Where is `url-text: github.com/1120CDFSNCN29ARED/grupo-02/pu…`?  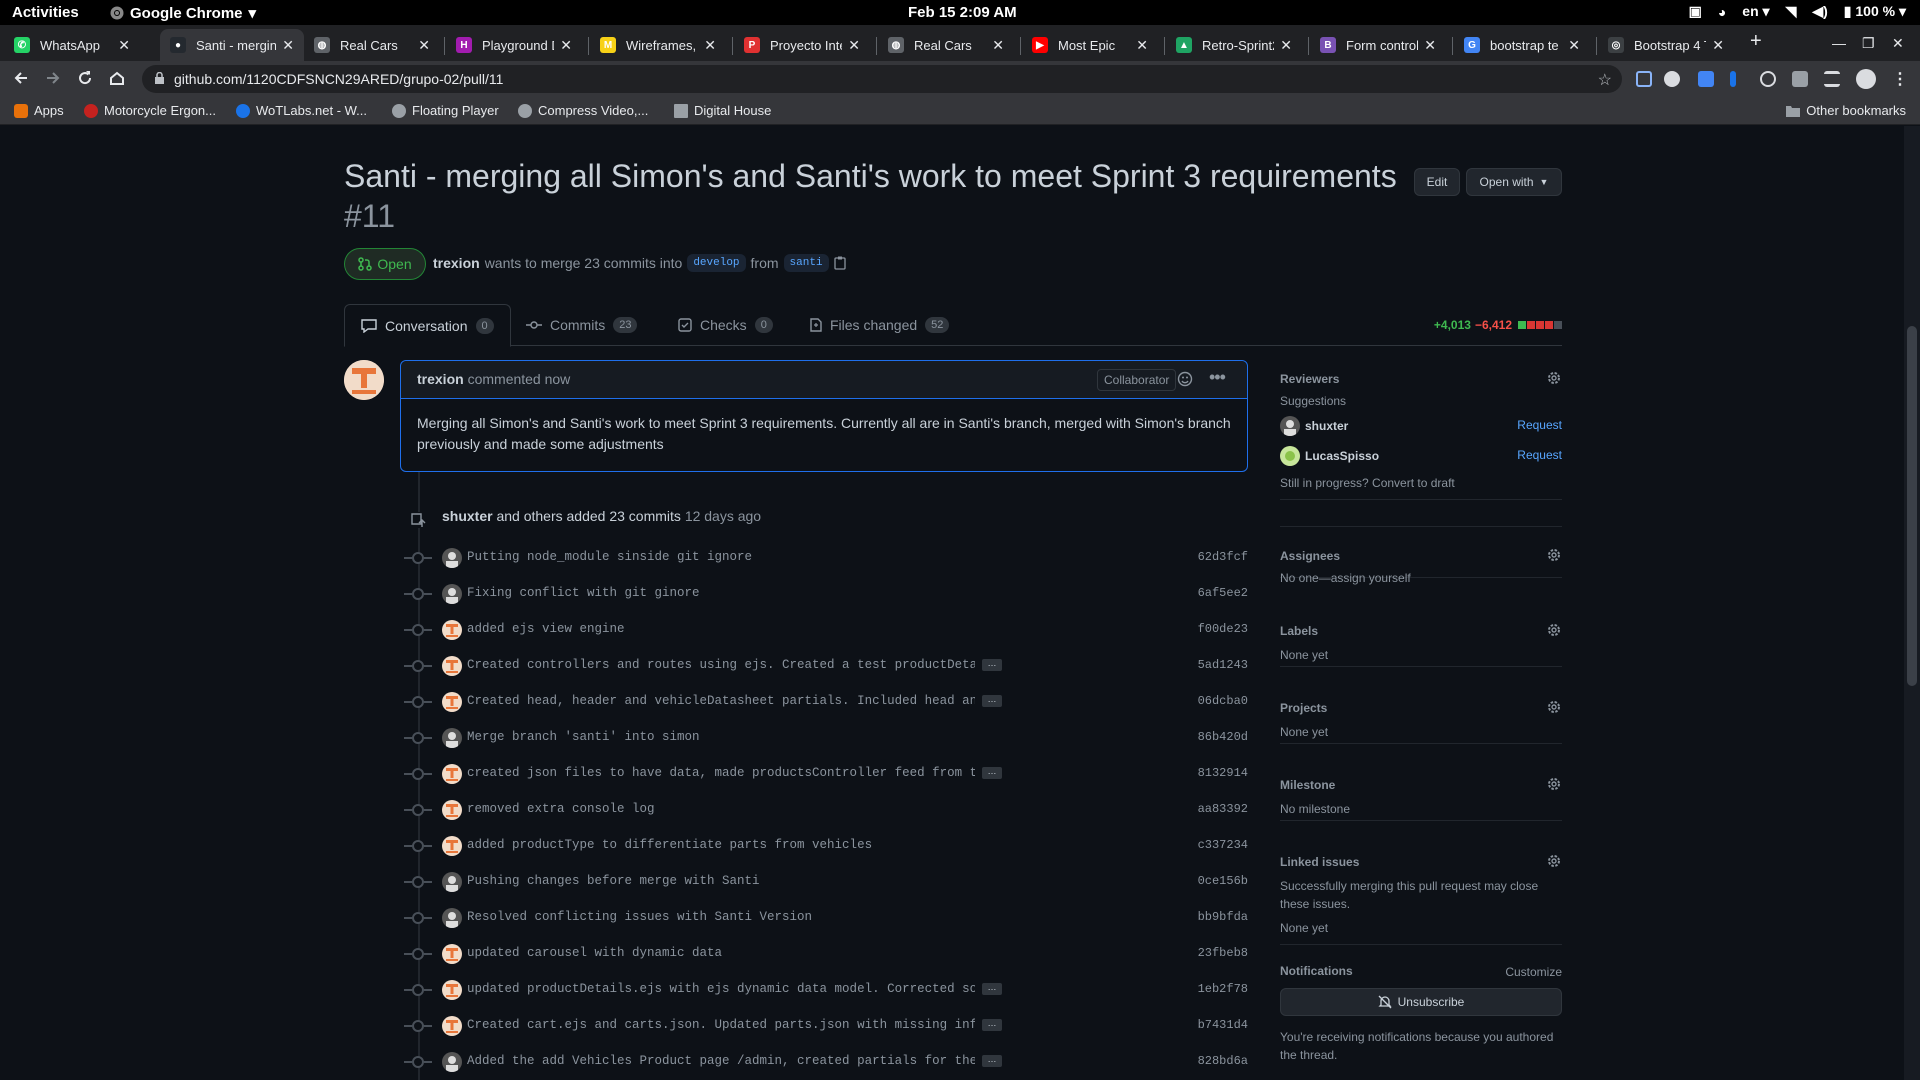
url-text: github.com/1120CDFSNCN29ARED/grupo-02/pu… is located at coordinates (338, 79).